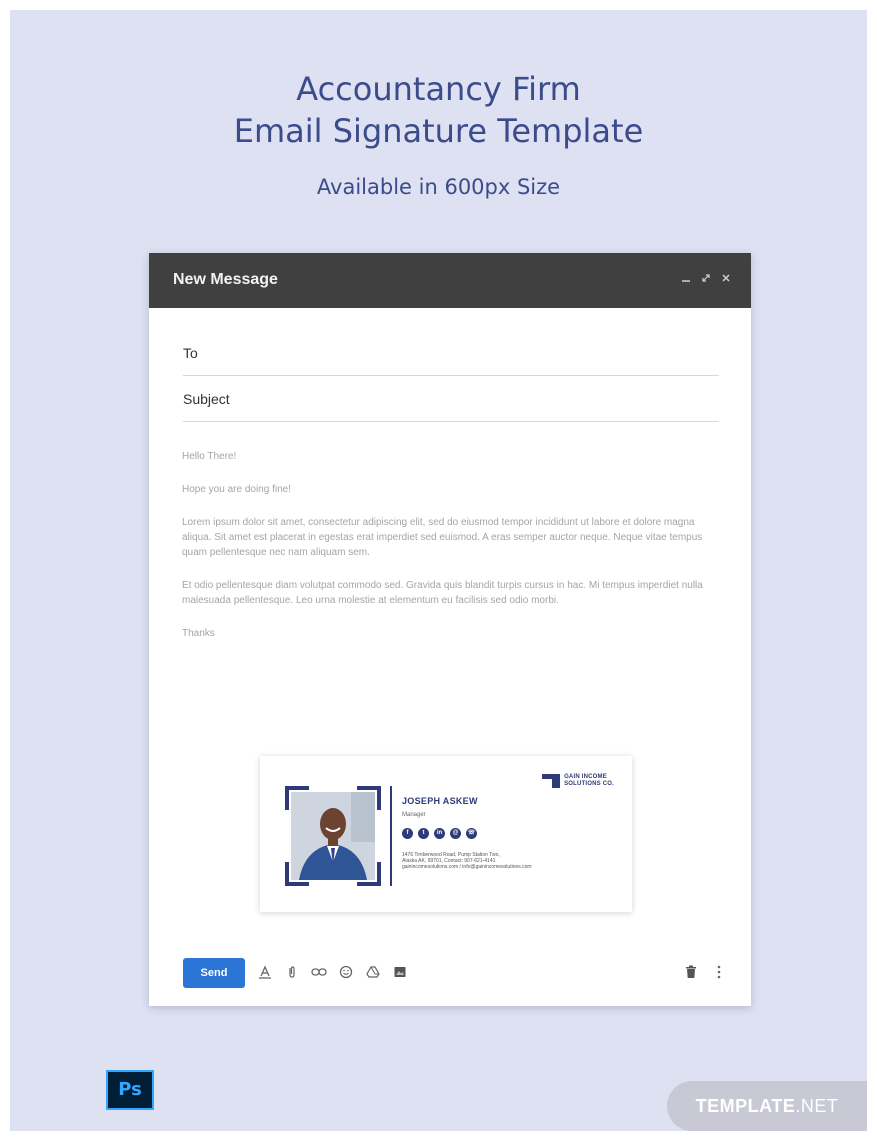 The width and height of the screenshot is (877, 1141). I want to click on profile-photo-frame, so click(333, 836).